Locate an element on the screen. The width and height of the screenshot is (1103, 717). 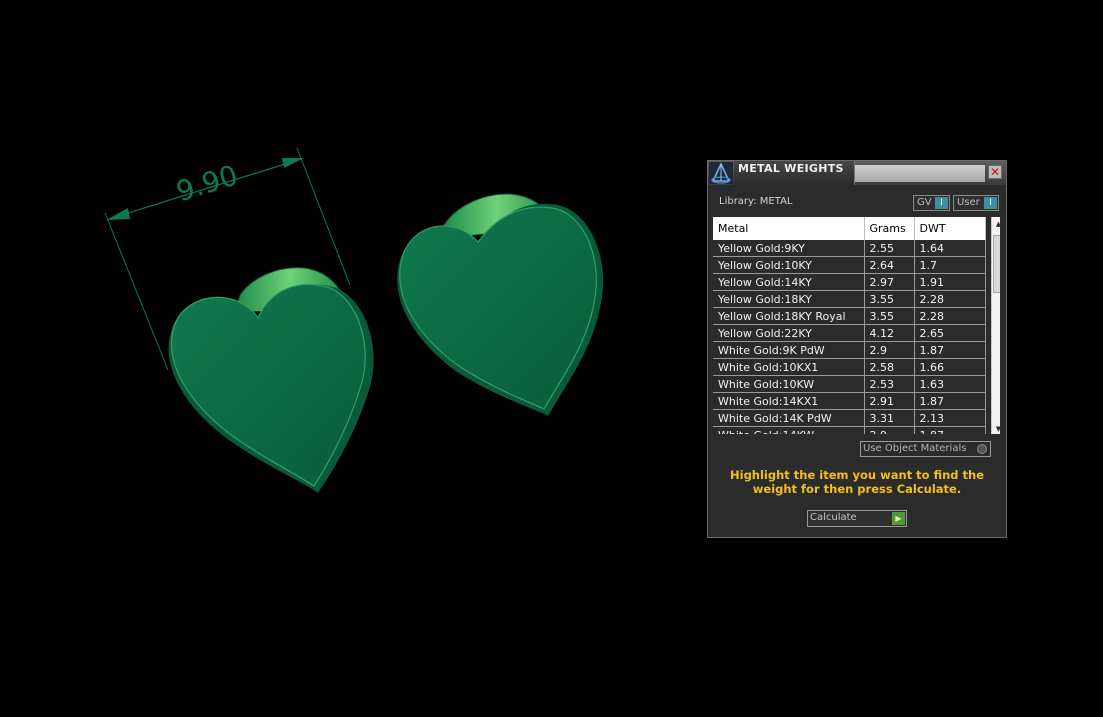
cell-metal: White Gold:9K PdW is located at coordinates (789, 350).